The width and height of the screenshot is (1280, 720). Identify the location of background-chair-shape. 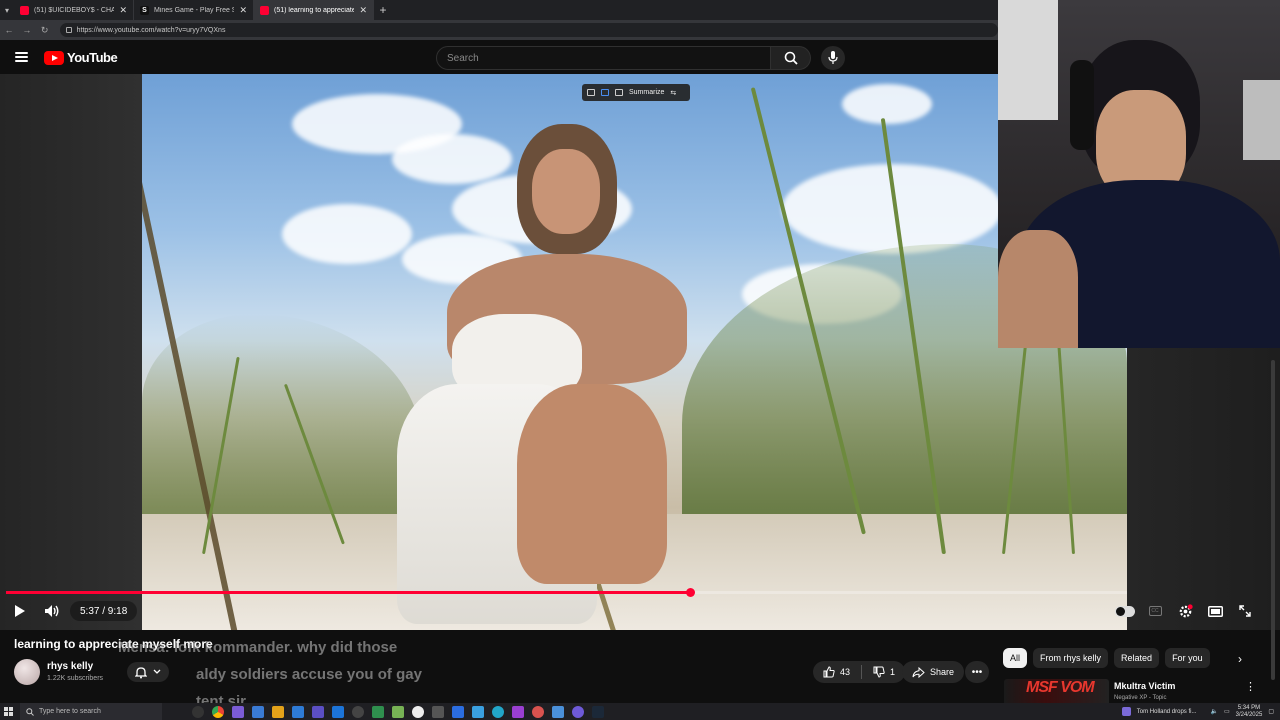
(1261, 120).